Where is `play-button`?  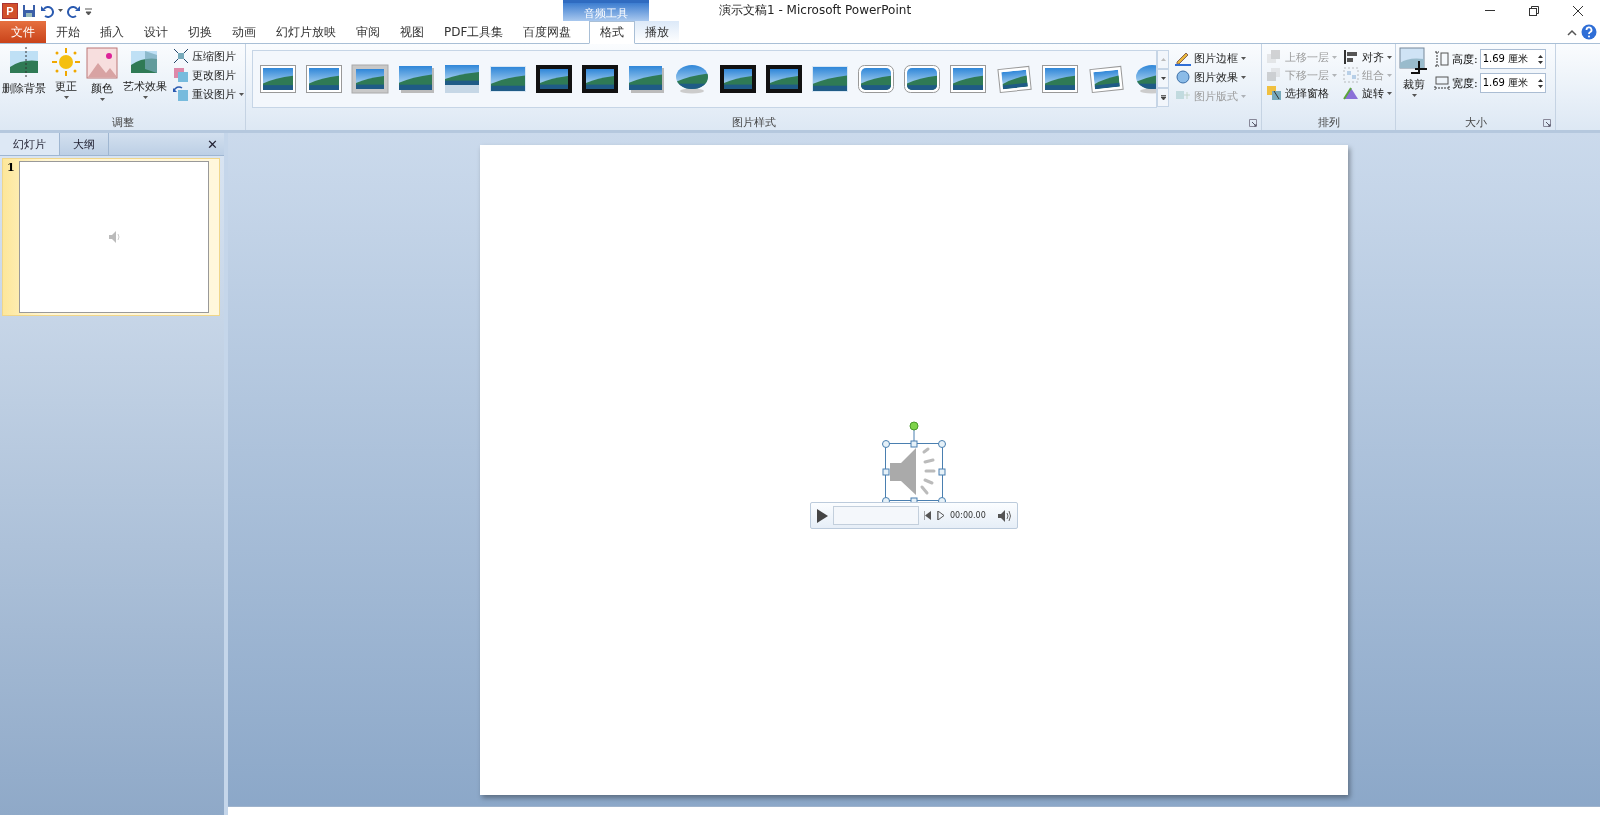 play-button is located at coordinates (822, 515).